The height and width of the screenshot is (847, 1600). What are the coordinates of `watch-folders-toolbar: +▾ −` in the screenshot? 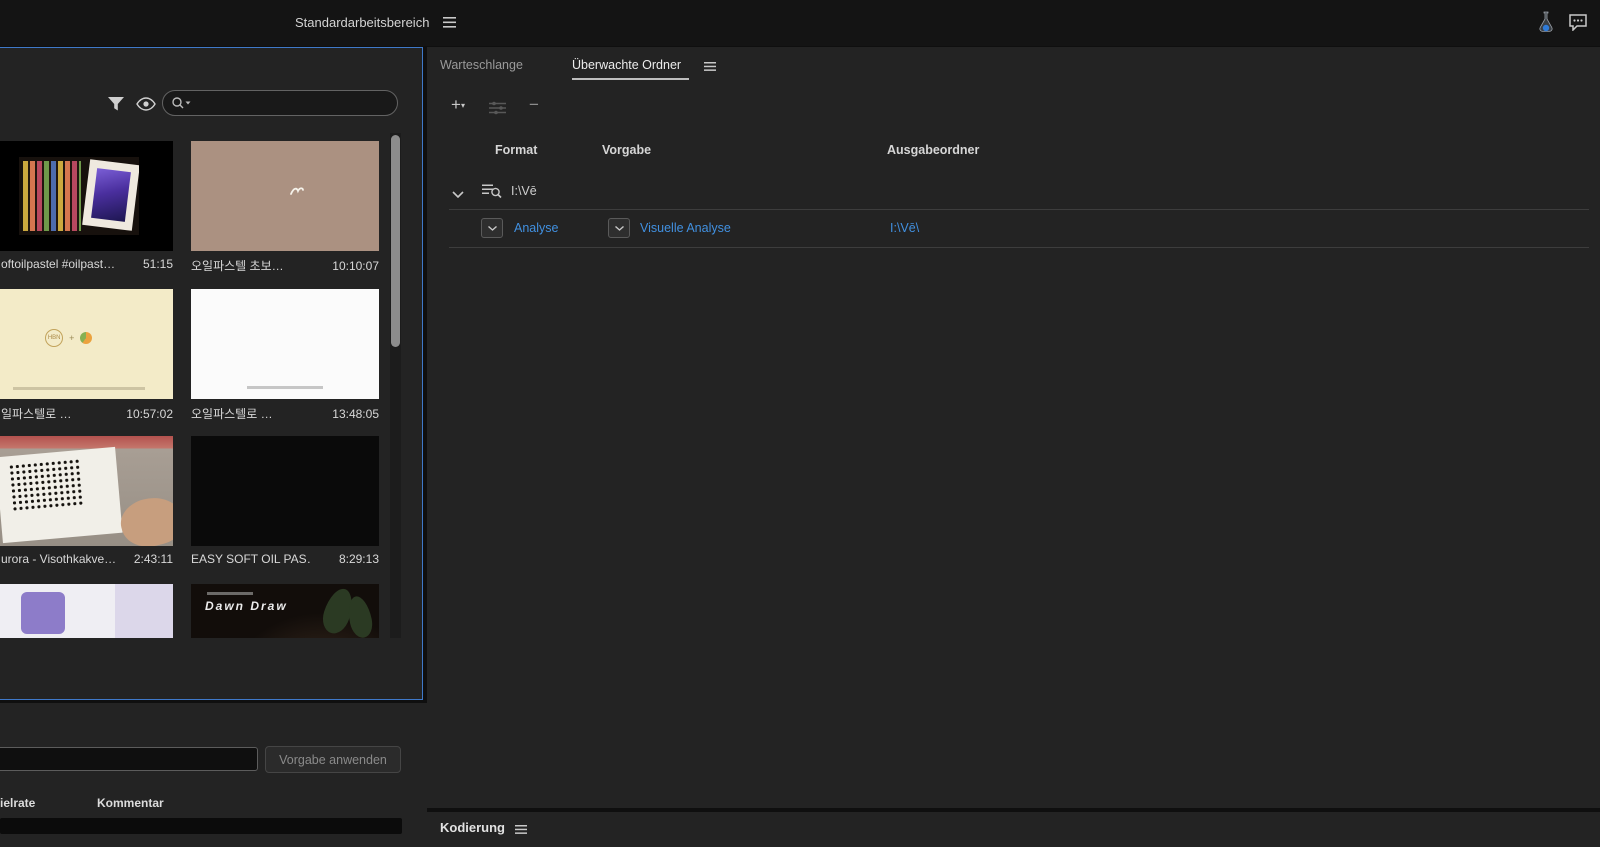 It's located at (1013, 108).